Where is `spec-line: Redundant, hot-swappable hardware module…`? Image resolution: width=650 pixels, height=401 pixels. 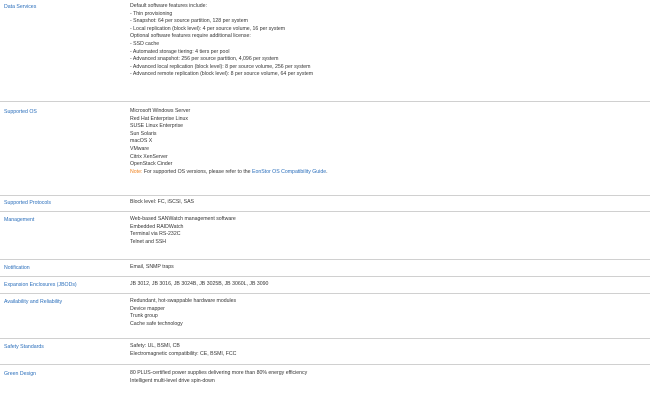
spec-line: Redundant, hot-swappable hardware module… is located at coordinates (183, 301).